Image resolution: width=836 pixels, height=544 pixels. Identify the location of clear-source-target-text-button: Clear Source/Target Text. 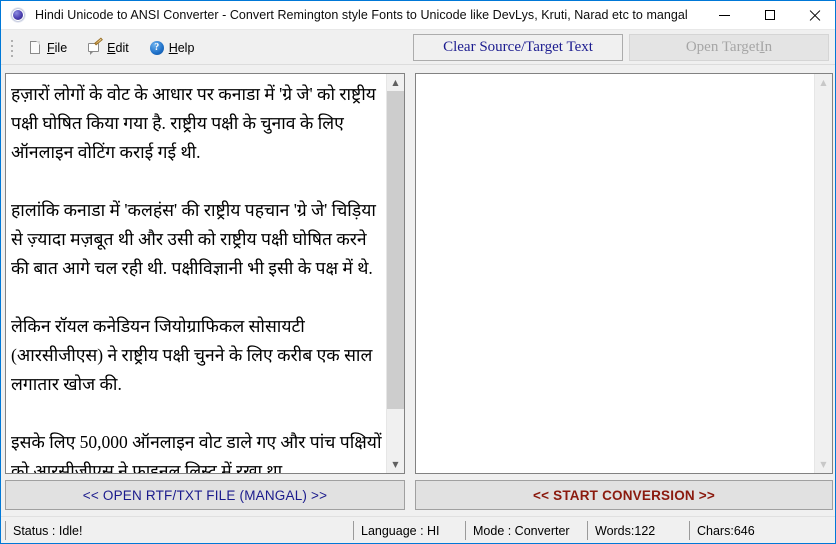
(518, 47).